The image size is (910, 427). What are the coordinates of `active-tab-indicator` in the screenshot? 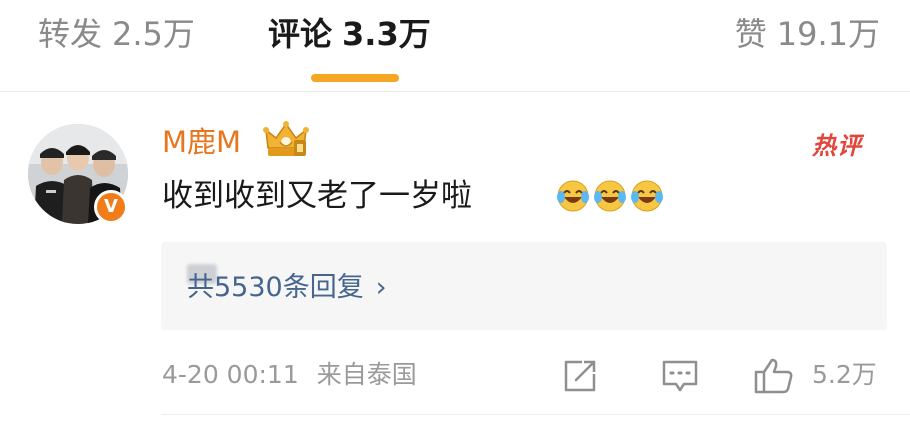 It's located at (355, 78).